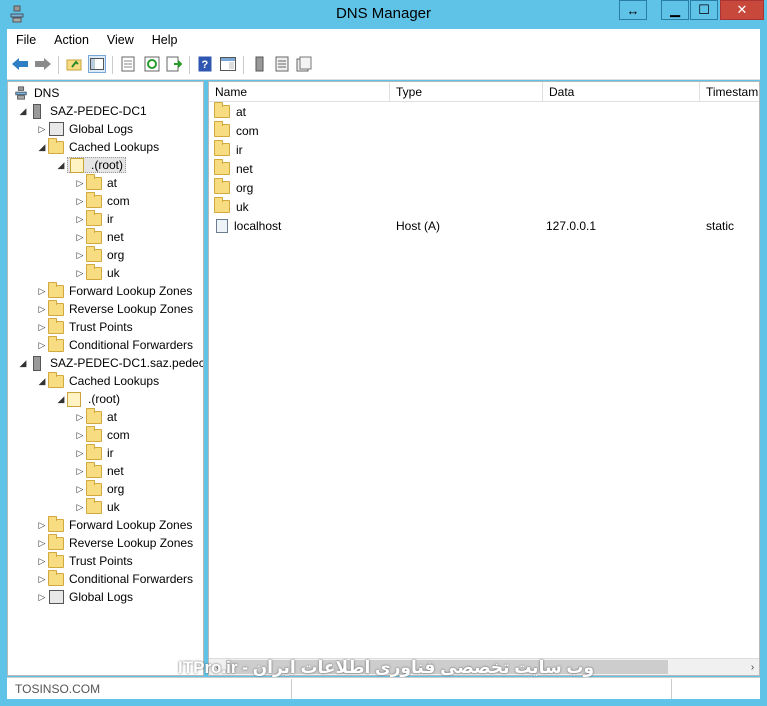  Describe the element at coordinates (110, 363) in the screenshot. I see `tree-node-server2: ◢ SAZ-PEDEC-DC1.saz.pedec` at that location.